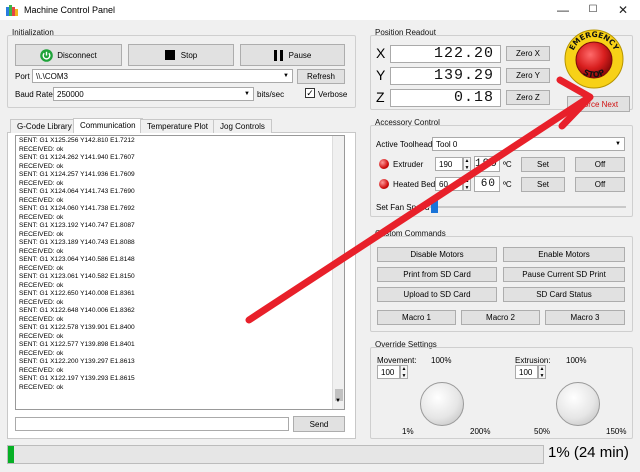 The image size is (640, 472). Describe the element at coordinates (437, 274) in the screenshot. I see `print-from-sd-button: Print from SD Card` at that location.